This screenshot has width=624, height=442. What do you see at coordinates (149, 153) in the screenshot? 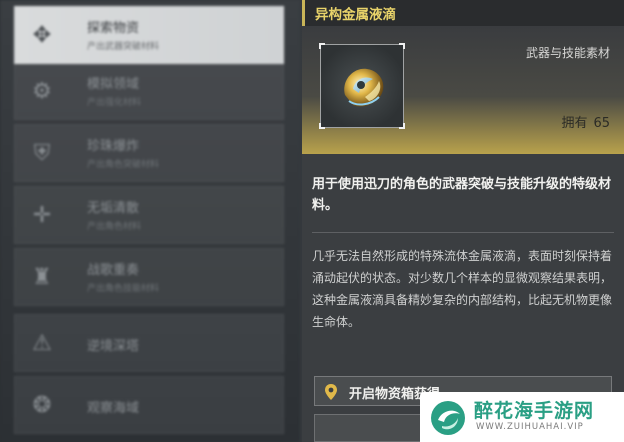
I see `menu-item-pearl: ⛨ 珍珠爆炸 产出角色突破材料` at bounding box center [149, 153].